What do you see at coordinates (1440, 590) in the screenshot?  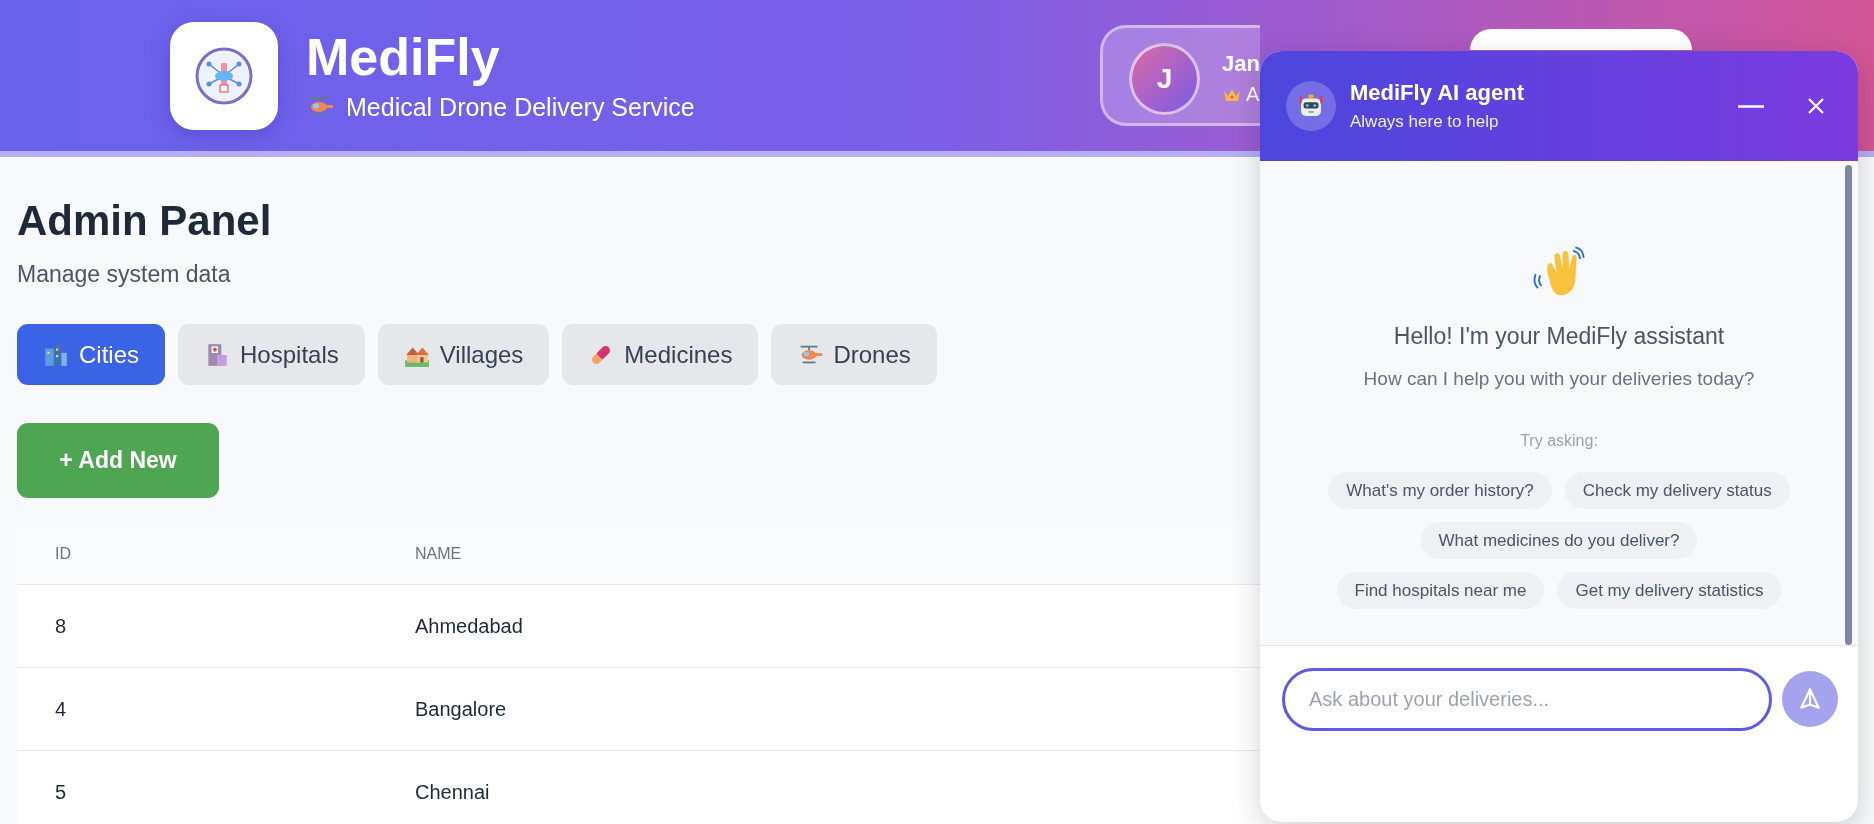 I see `suggestion-chip: Find hospitals near me` at bounding box center [1440, 590].